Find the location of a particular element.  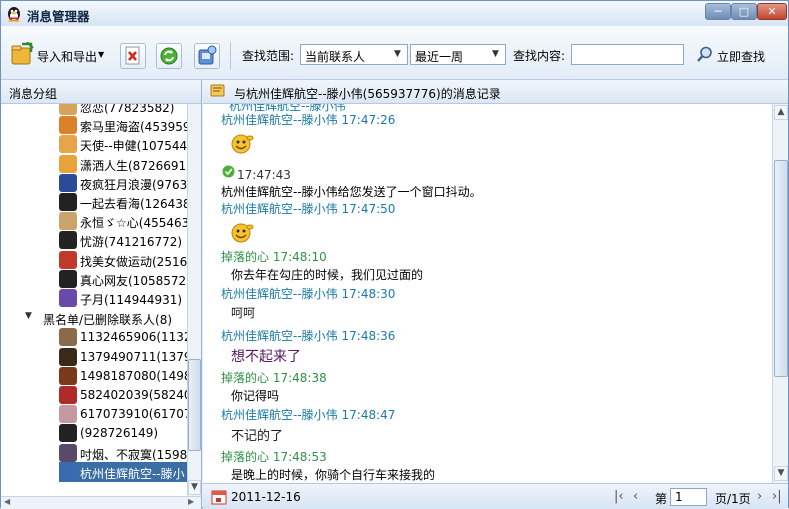

conversation-header: 与杭州佳辉航空--滕小伟(565937776)的消息记录 is located at coordinates (495, 92).